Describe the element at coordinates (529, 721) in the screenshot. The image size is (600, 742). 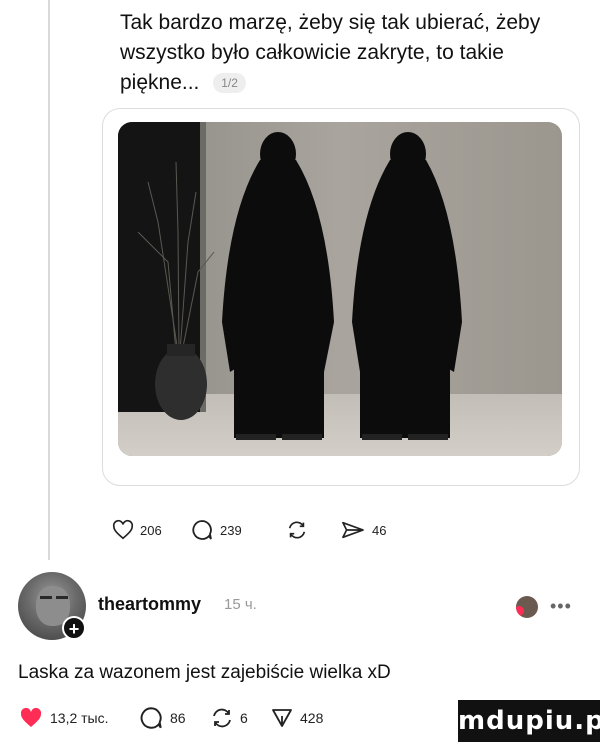
I see `watermark-logo: mdupiu.pl` at that location.